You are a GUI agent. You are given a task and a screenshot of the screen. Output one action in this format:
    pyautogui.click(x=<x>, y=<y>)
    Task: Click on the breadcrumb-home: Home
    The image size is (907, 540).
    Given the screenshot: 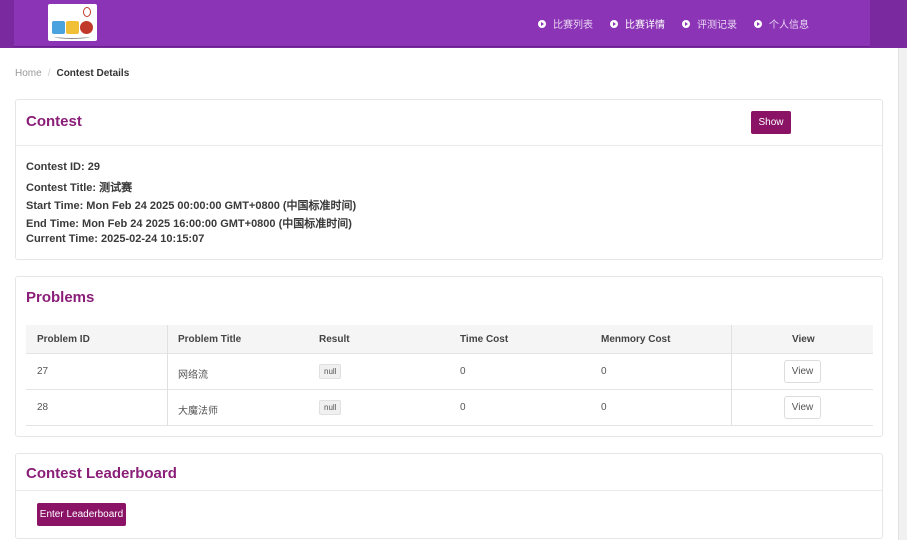 What is the action you would take?
    pyautogui.click(x=28, y=73)
    